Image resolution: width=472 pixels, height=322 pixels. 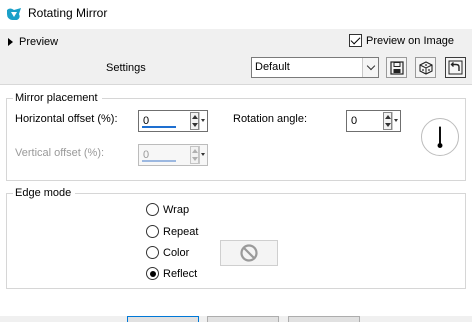 I want to click on rotation-angle-label: Rotation angle:, so click(x=270, y=119).